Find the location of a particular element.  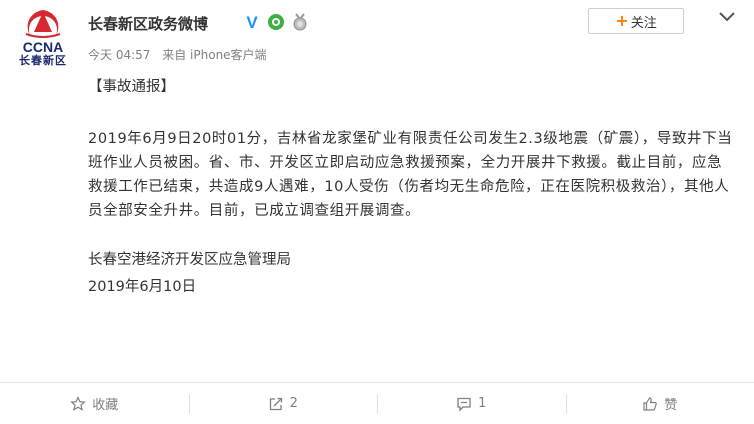

follow-label: 关注 is located at coordinates (643, 23).